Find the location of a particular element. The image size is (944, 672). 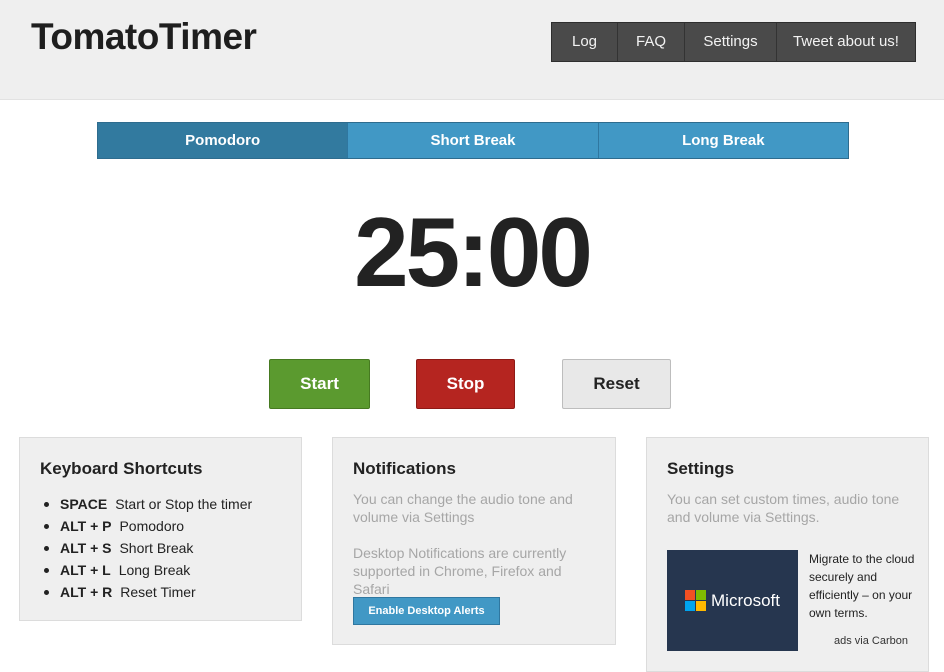

shortcut-action: Short Break is located at coordinates (156, 548).